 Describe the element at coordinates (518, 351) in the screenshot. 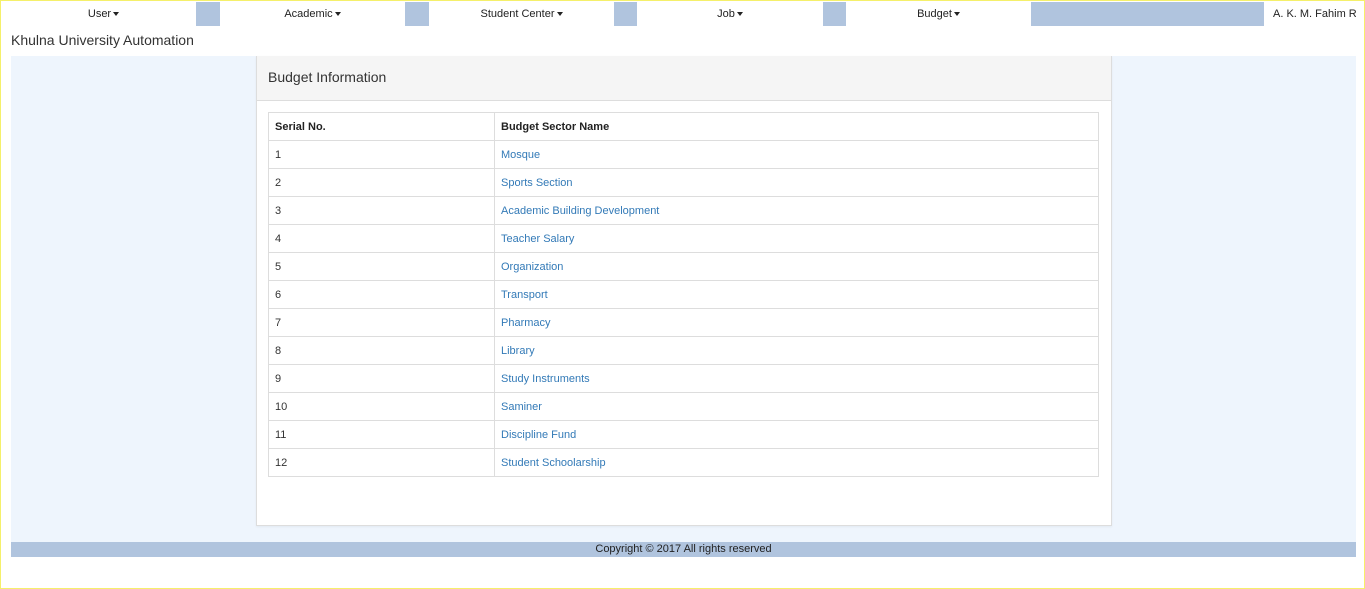

I see `sector-link: Library` at that location.